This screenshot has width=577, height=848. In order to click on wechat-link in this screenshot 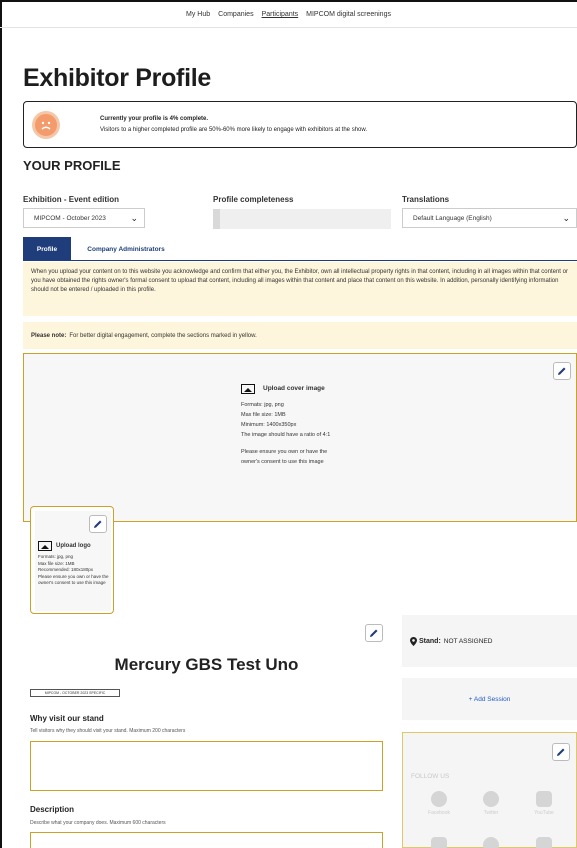, I will do `click(491, 842)`.